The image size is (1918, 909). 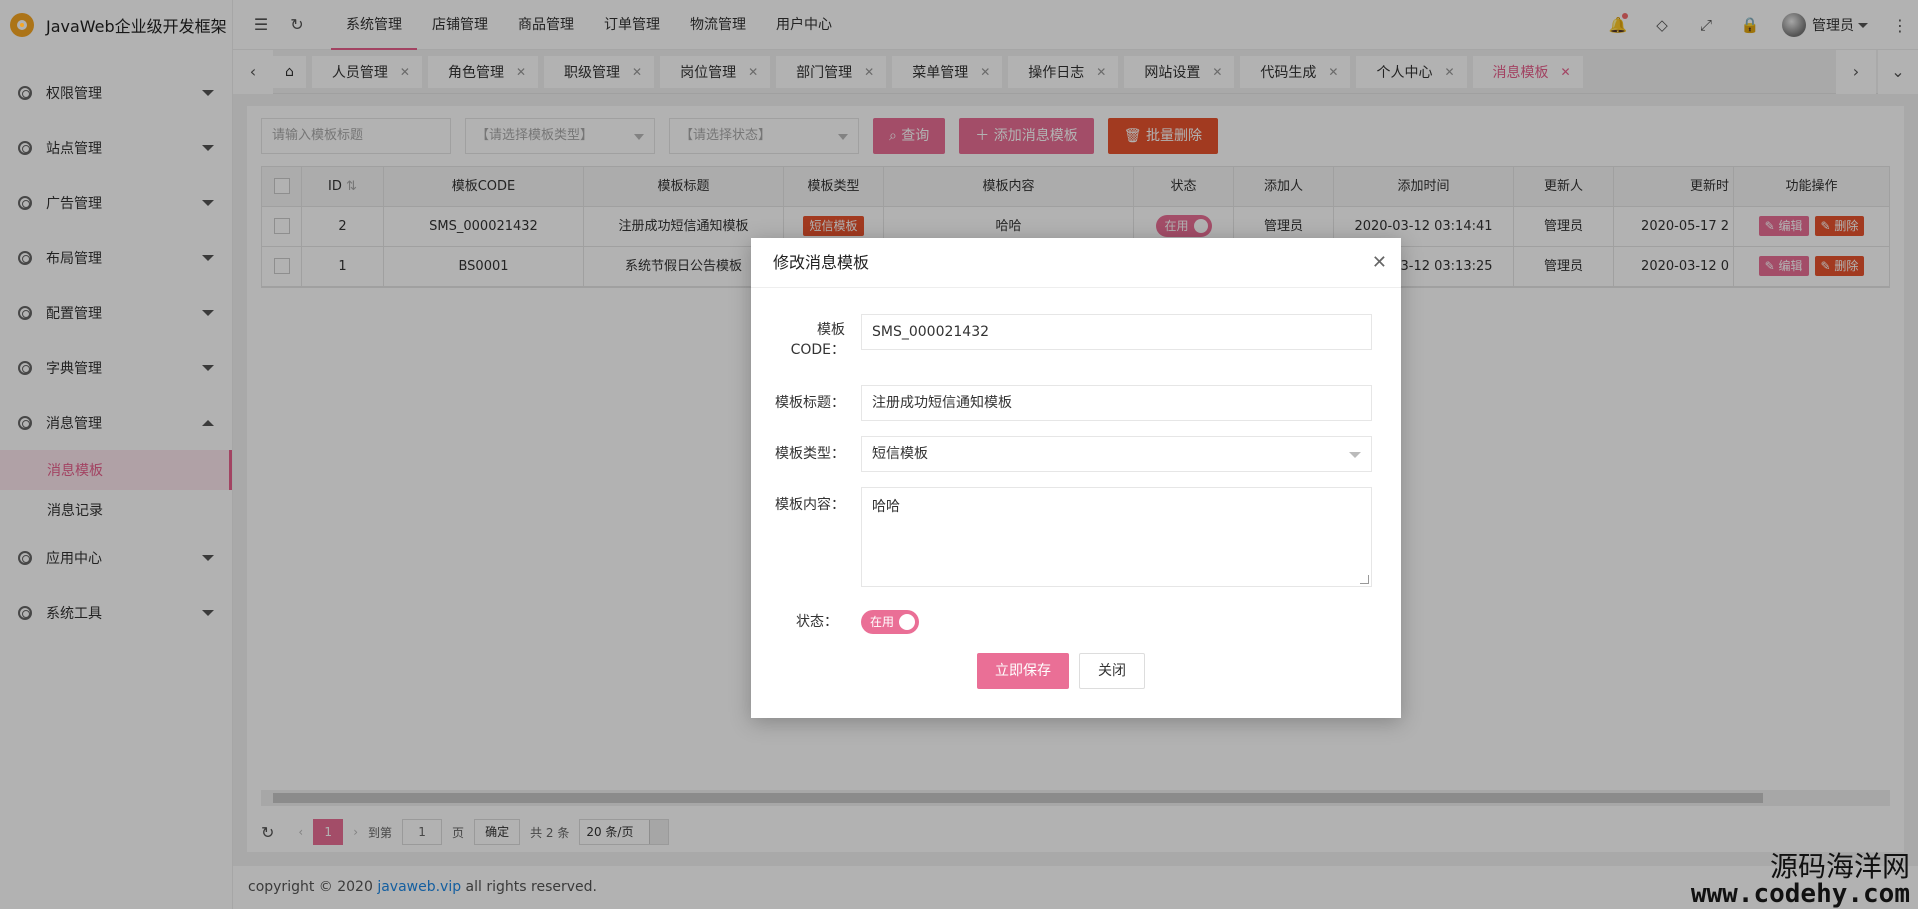 What do you see at coordinates (810, 505) in the screenshot?
I see `content-label: 模板内容：` at bounding box center [810, 505].